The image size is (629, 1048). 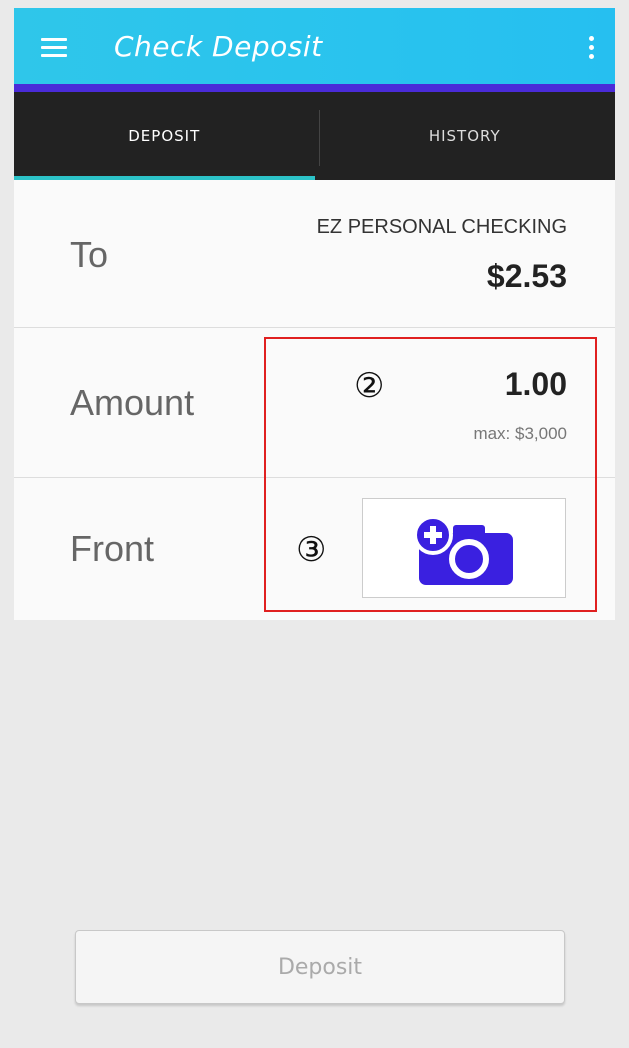 What do you see at coordinates (320, 967) in the screenshot?
I see `deposit-button: Deposit` at bounding box center [320, 967].